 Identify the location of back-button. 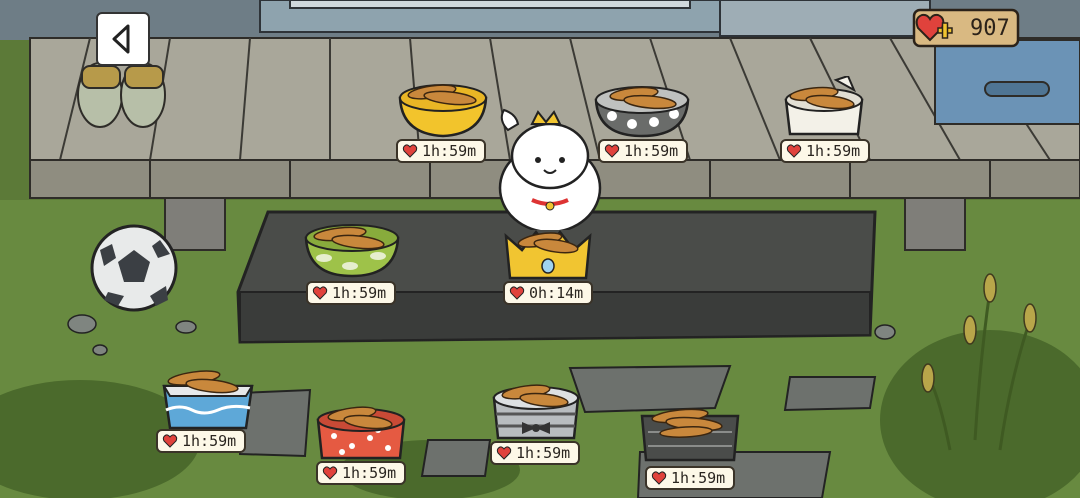
(123, 39).